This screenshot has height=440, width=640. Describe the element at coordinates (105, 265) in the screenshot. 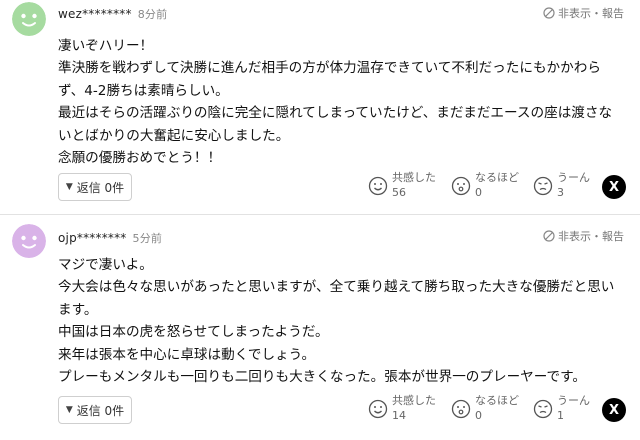

I see `comment-line: マジで凄いよ。` at that location.